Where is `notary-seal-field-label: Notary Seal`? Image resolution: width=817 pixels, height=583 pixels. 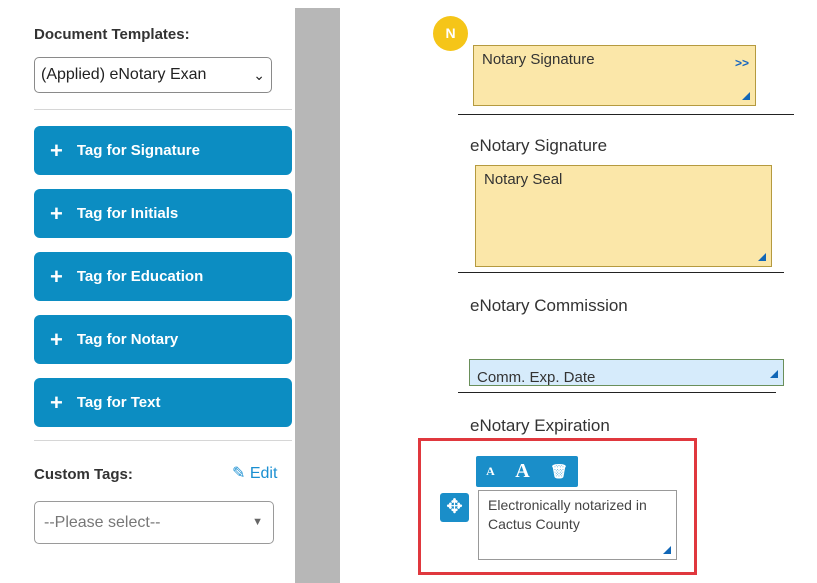
notary-seal-field-label: Notary Seal is located at coordinates (523, 179).